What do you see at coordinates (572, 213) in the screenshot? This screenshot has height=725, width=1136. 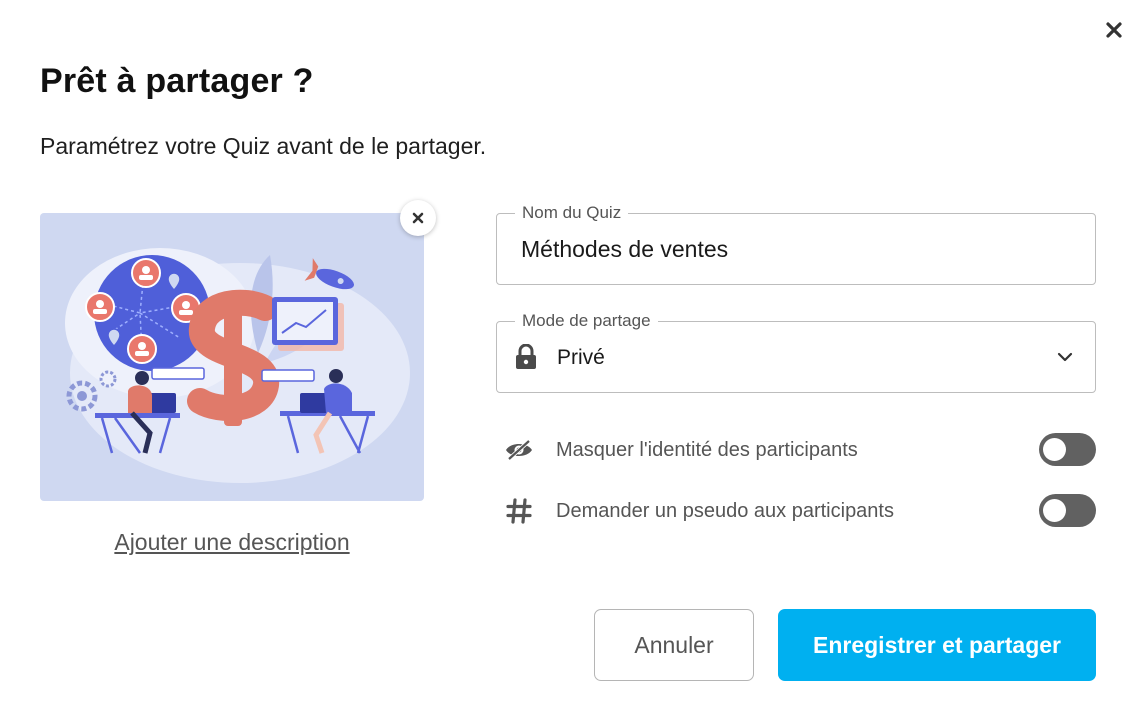 I see `quiz-name-label: Nom du Quiz` at bounding box center [572, 213].